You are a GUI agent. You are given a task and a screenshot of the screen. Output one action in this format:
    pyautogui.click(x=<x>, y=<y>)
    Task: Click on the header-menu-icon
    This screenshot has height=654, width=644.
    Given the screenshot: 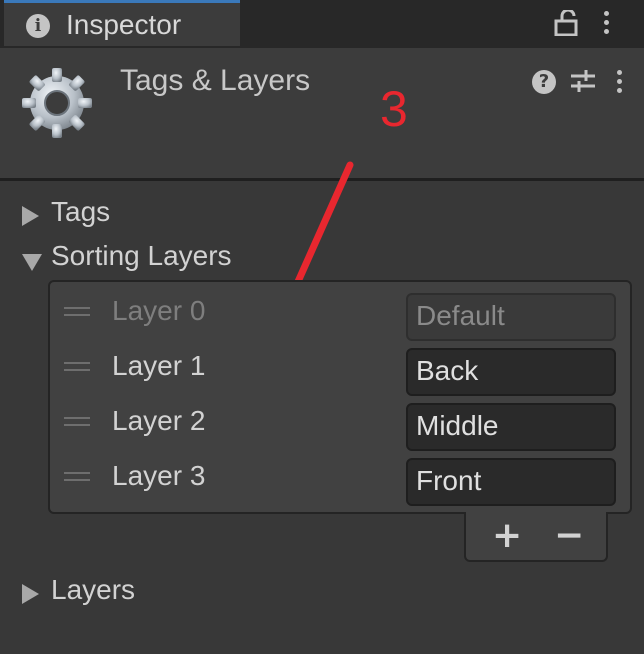 What is the action you would take?
    pyautogui.click(x=620, y=83)
    